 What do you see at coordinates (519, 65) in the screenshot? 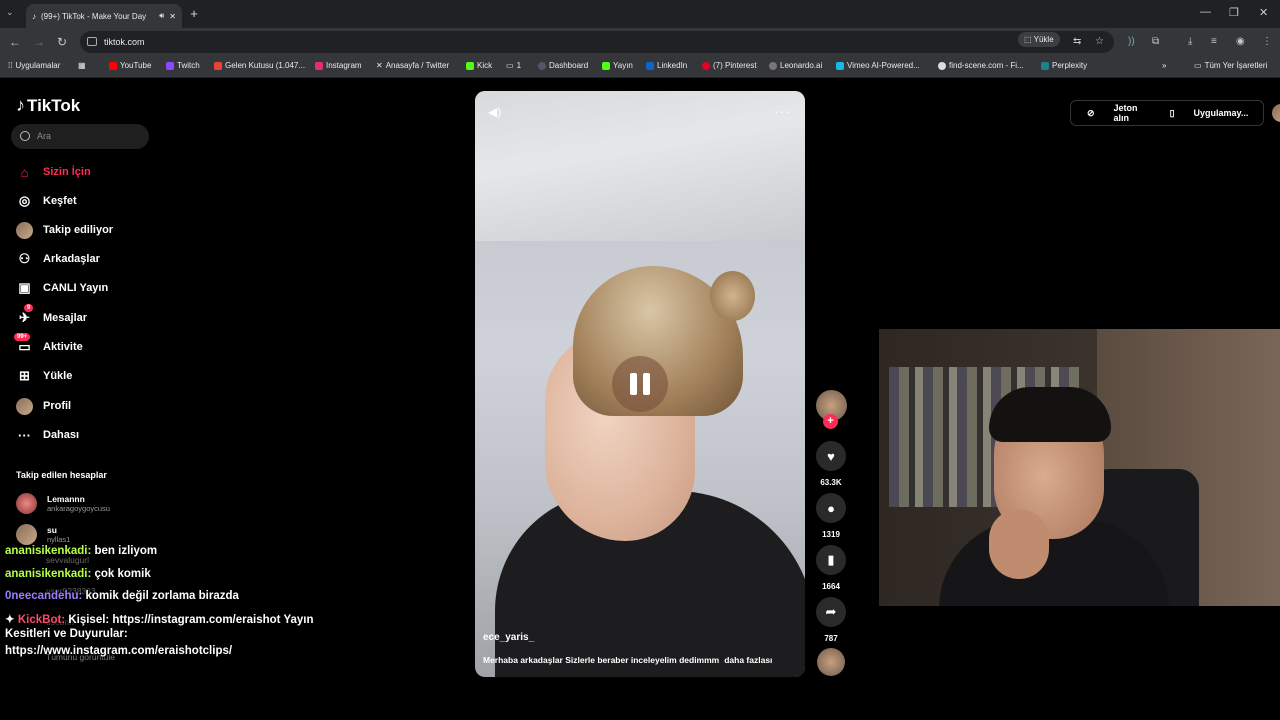
I see `bookmark-label: 1` at bounding box center [519, 65].